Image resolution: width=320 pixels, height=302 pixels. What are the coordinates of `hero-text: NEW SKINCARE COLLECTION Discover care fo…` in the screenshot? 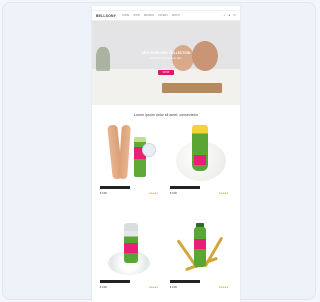 It's located at (166, 64).